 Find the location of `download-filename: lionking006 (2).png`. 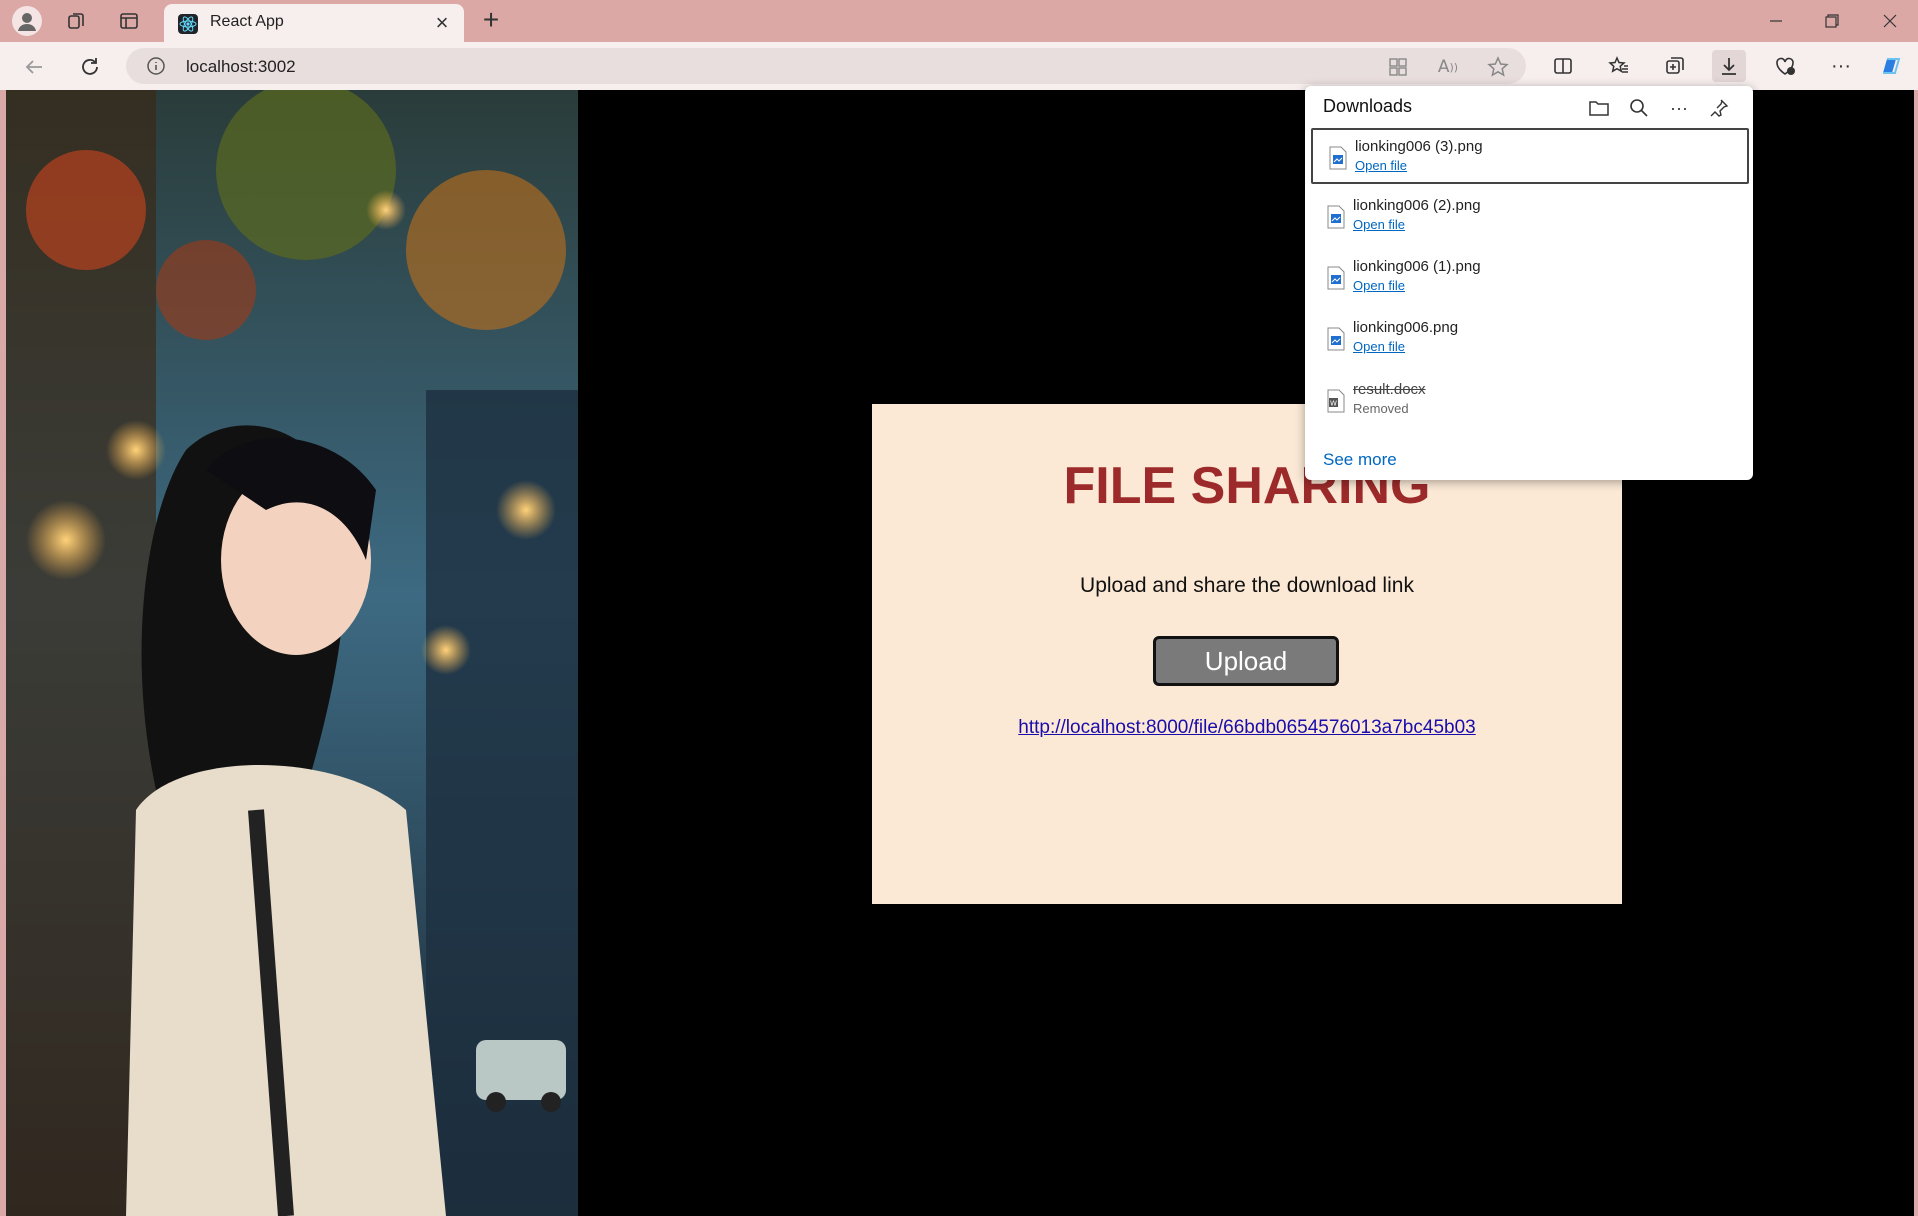

download-filename: lionking006 (2).png is located at coordinates (1417, 205).